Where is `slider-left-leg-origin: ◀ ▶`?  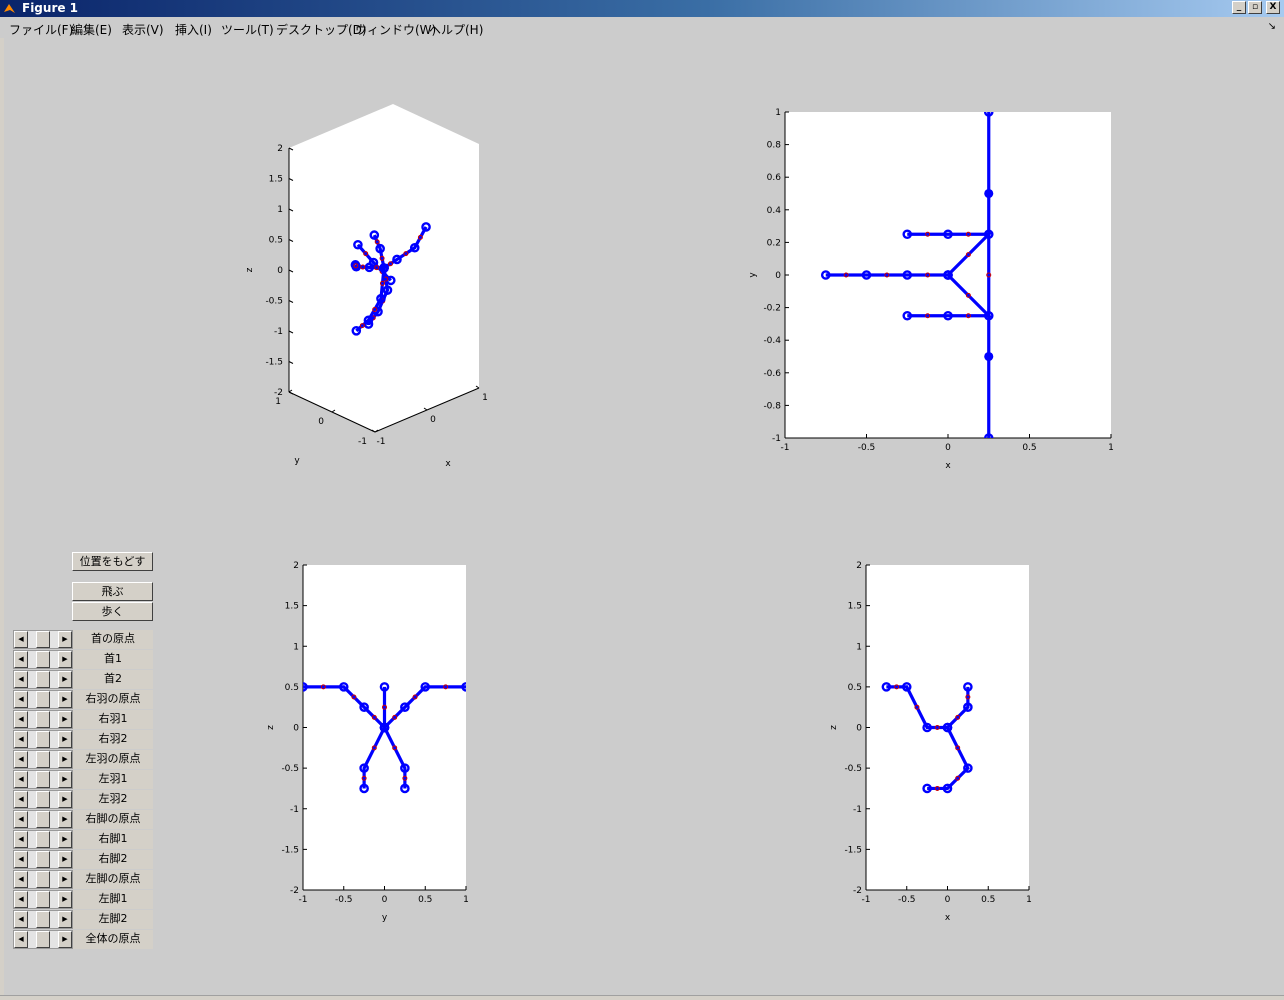 slider-left-leg-origin: ◀ ▶ is located at coordinates (43, 879).